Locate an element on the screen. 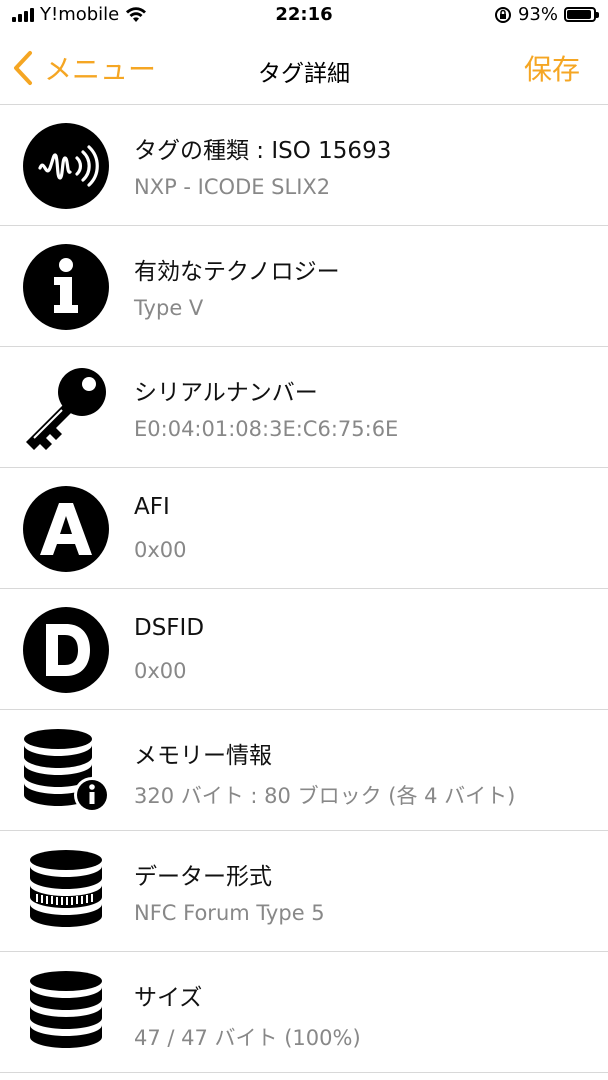  letter-a-icon is located at coordinates (66, 529).